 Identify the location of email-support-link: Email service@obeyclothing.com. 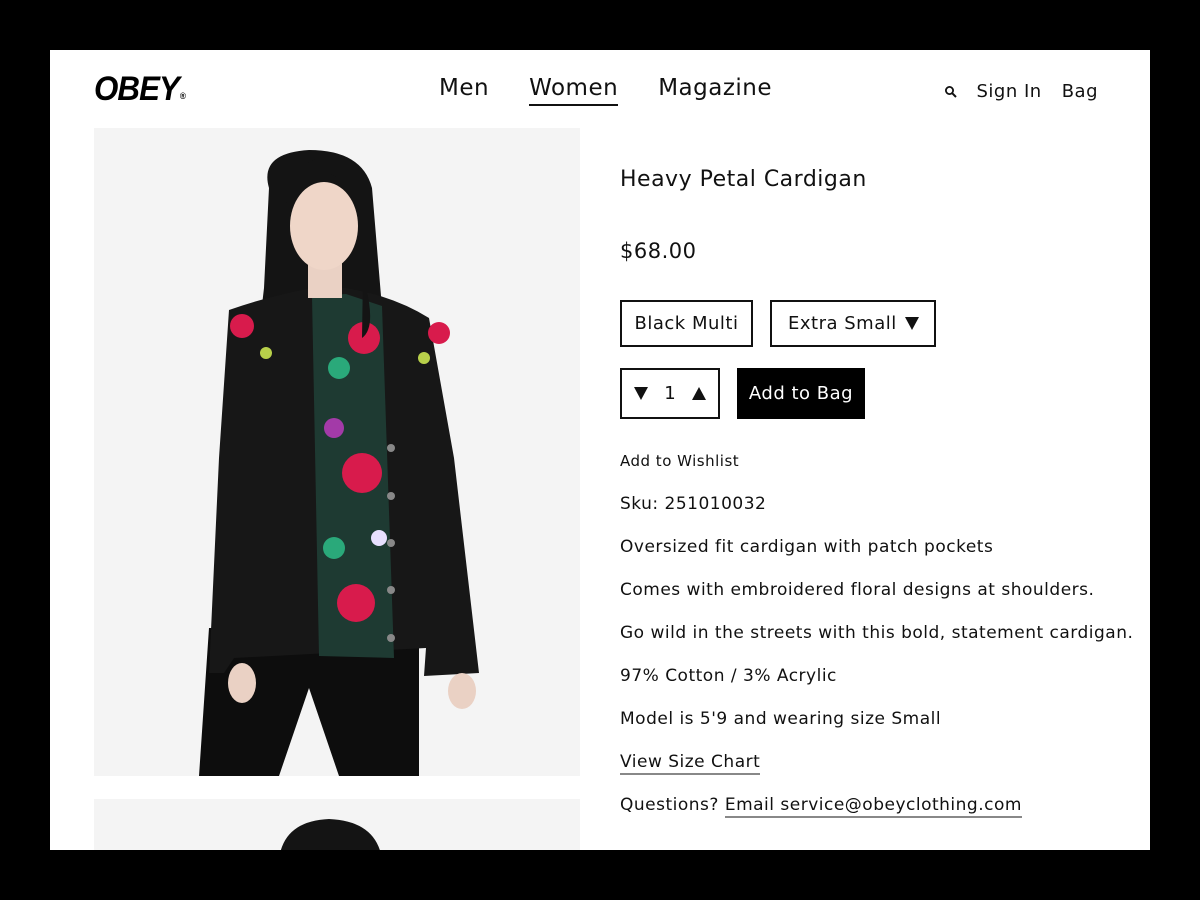
(873, 806).